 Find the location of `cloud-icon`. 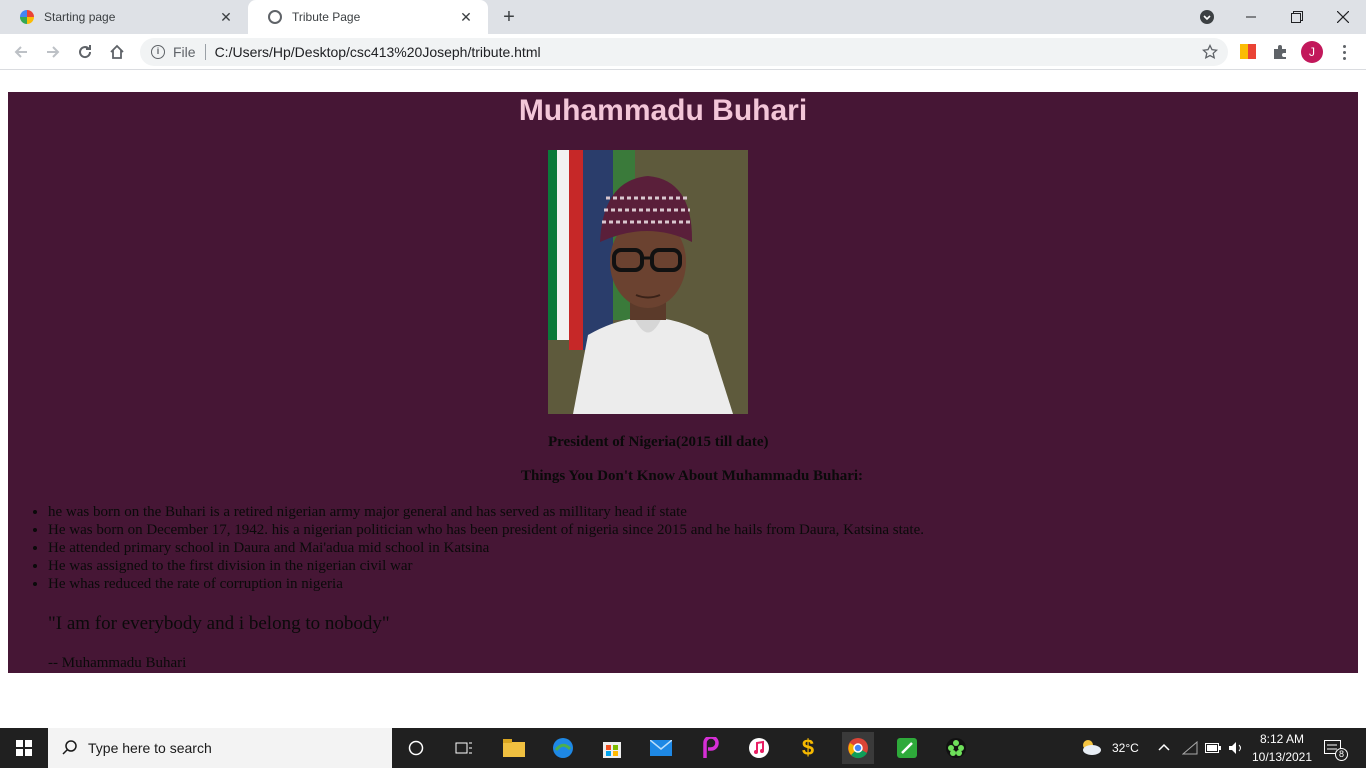

cloud-icon is located at coordinates (1091, 748).